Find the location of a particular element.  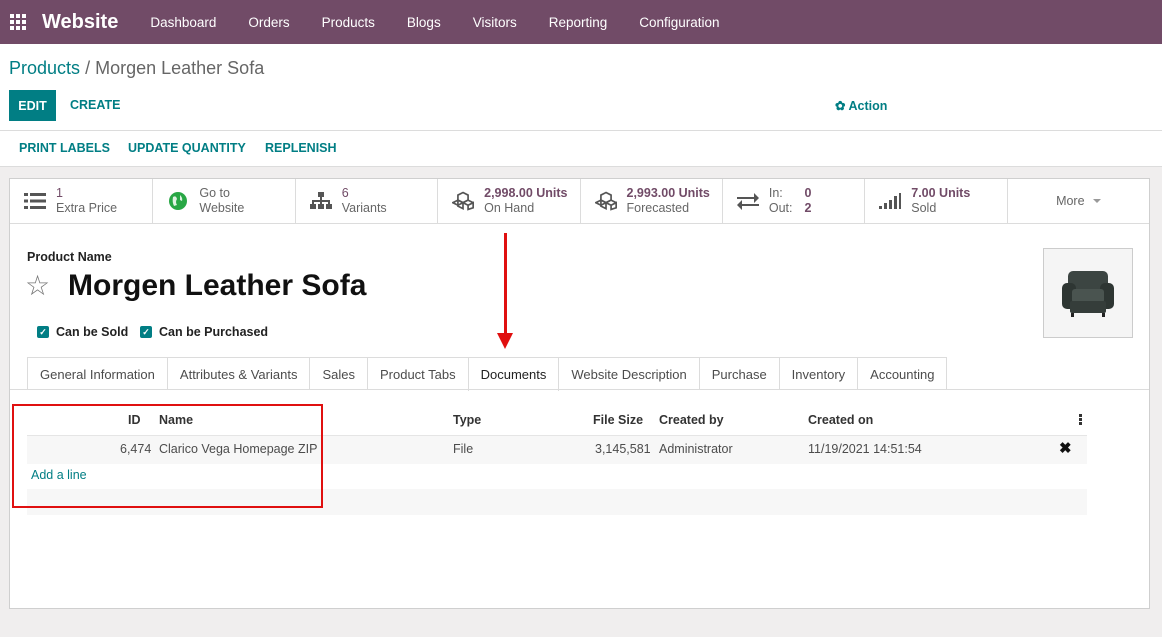

tab-website-description: Website Description is located at coordinates (629, 373).